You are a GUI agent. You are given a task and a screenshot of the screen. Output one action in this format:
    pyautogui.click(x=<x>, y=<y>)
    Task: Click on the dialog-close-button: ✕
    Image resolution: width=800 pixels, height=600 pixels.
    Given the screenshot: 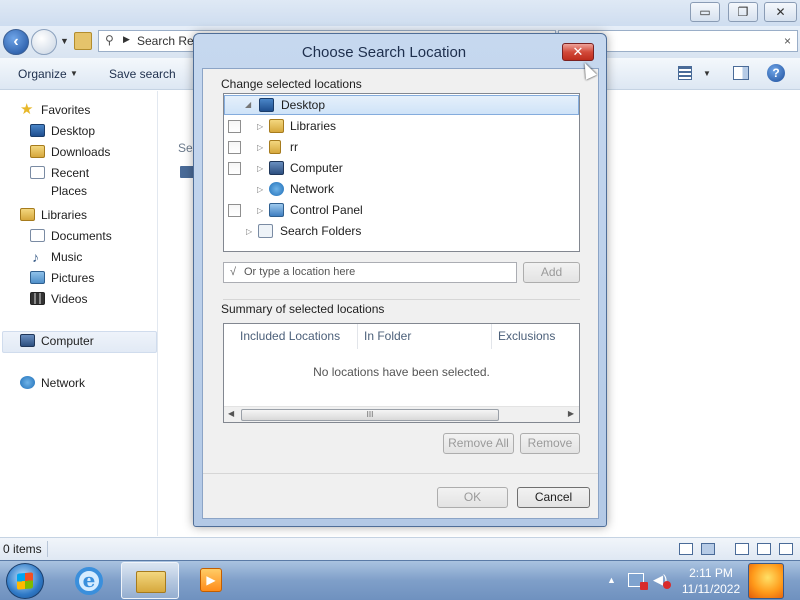 What is the action you would take?
    pyautogui.click(x=578, y=52)
    